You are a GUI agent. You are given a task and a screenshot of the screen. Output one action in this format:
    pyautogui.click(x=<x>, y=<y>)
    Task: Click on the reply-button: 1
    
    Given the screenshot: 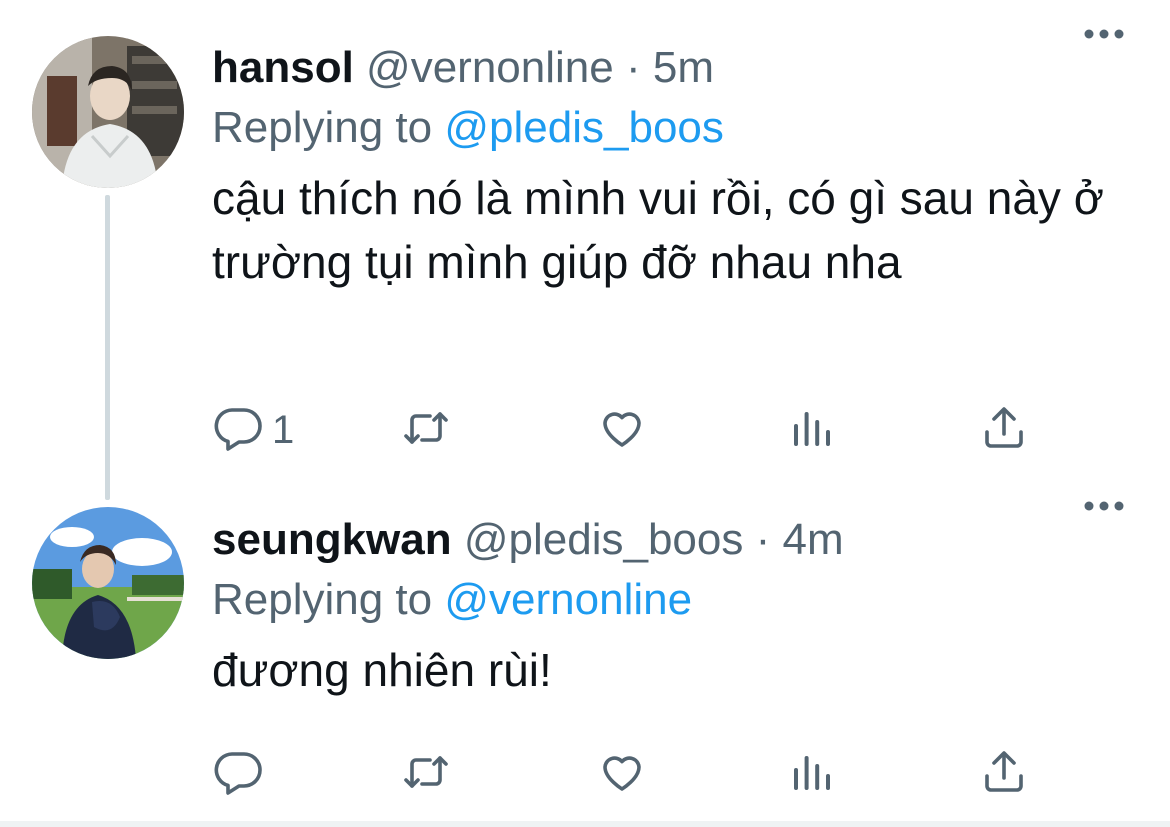 What is the action you would take?
    pyautogui.click(x=254, y=430)
    